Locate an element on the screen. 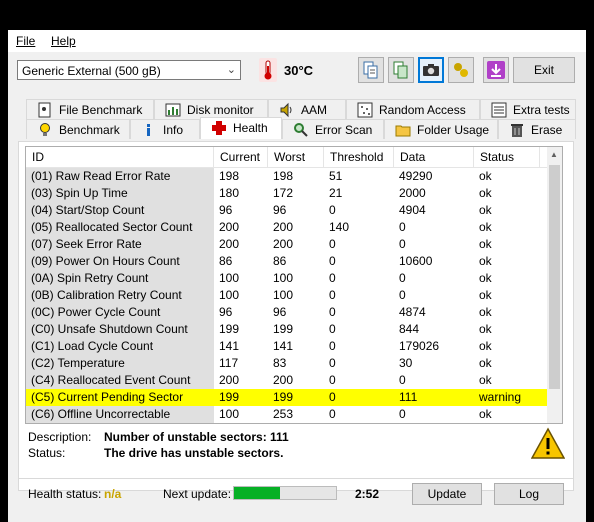  tab-label: Benchmark is located at coordinates (89, 130).